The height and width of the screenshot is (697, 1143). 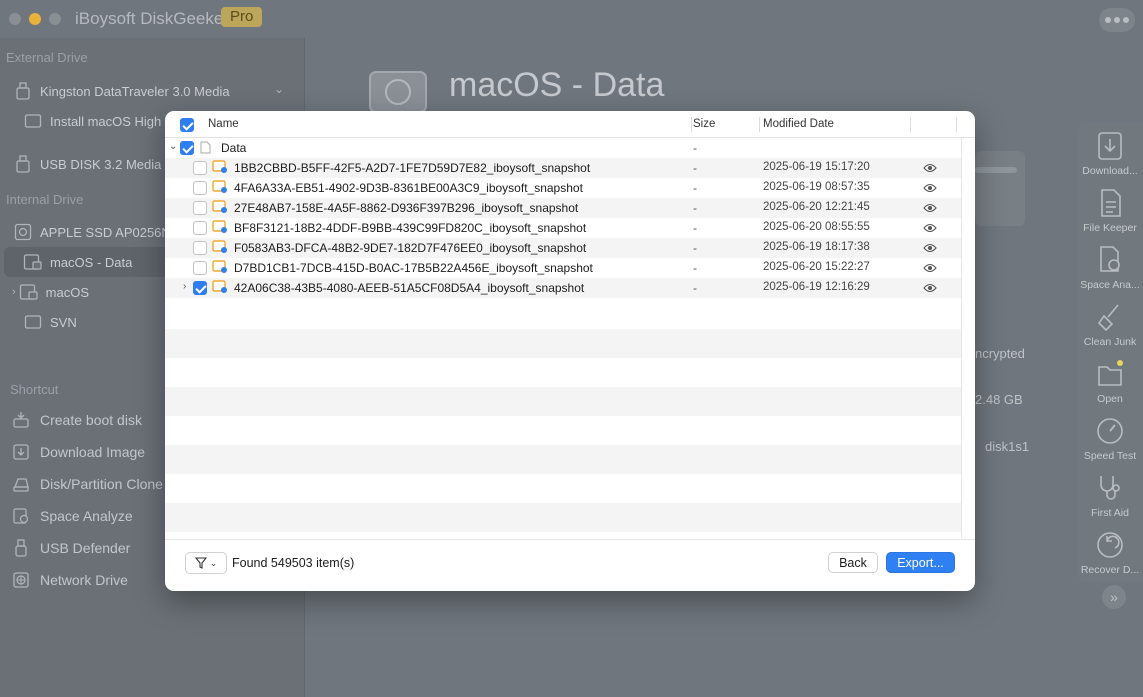 I want to click on shortcut-download-image: Download Image, so click(x=77, y=452).